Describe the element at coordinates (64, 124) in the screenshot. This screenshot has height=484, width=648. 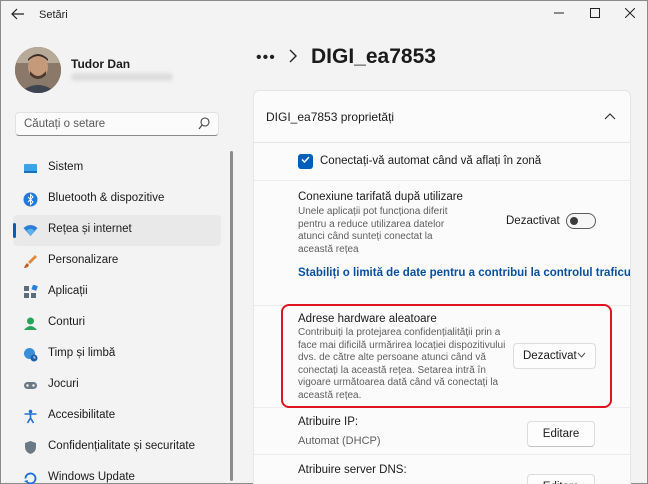
I see `search-input: Căutați o setare` at that location.